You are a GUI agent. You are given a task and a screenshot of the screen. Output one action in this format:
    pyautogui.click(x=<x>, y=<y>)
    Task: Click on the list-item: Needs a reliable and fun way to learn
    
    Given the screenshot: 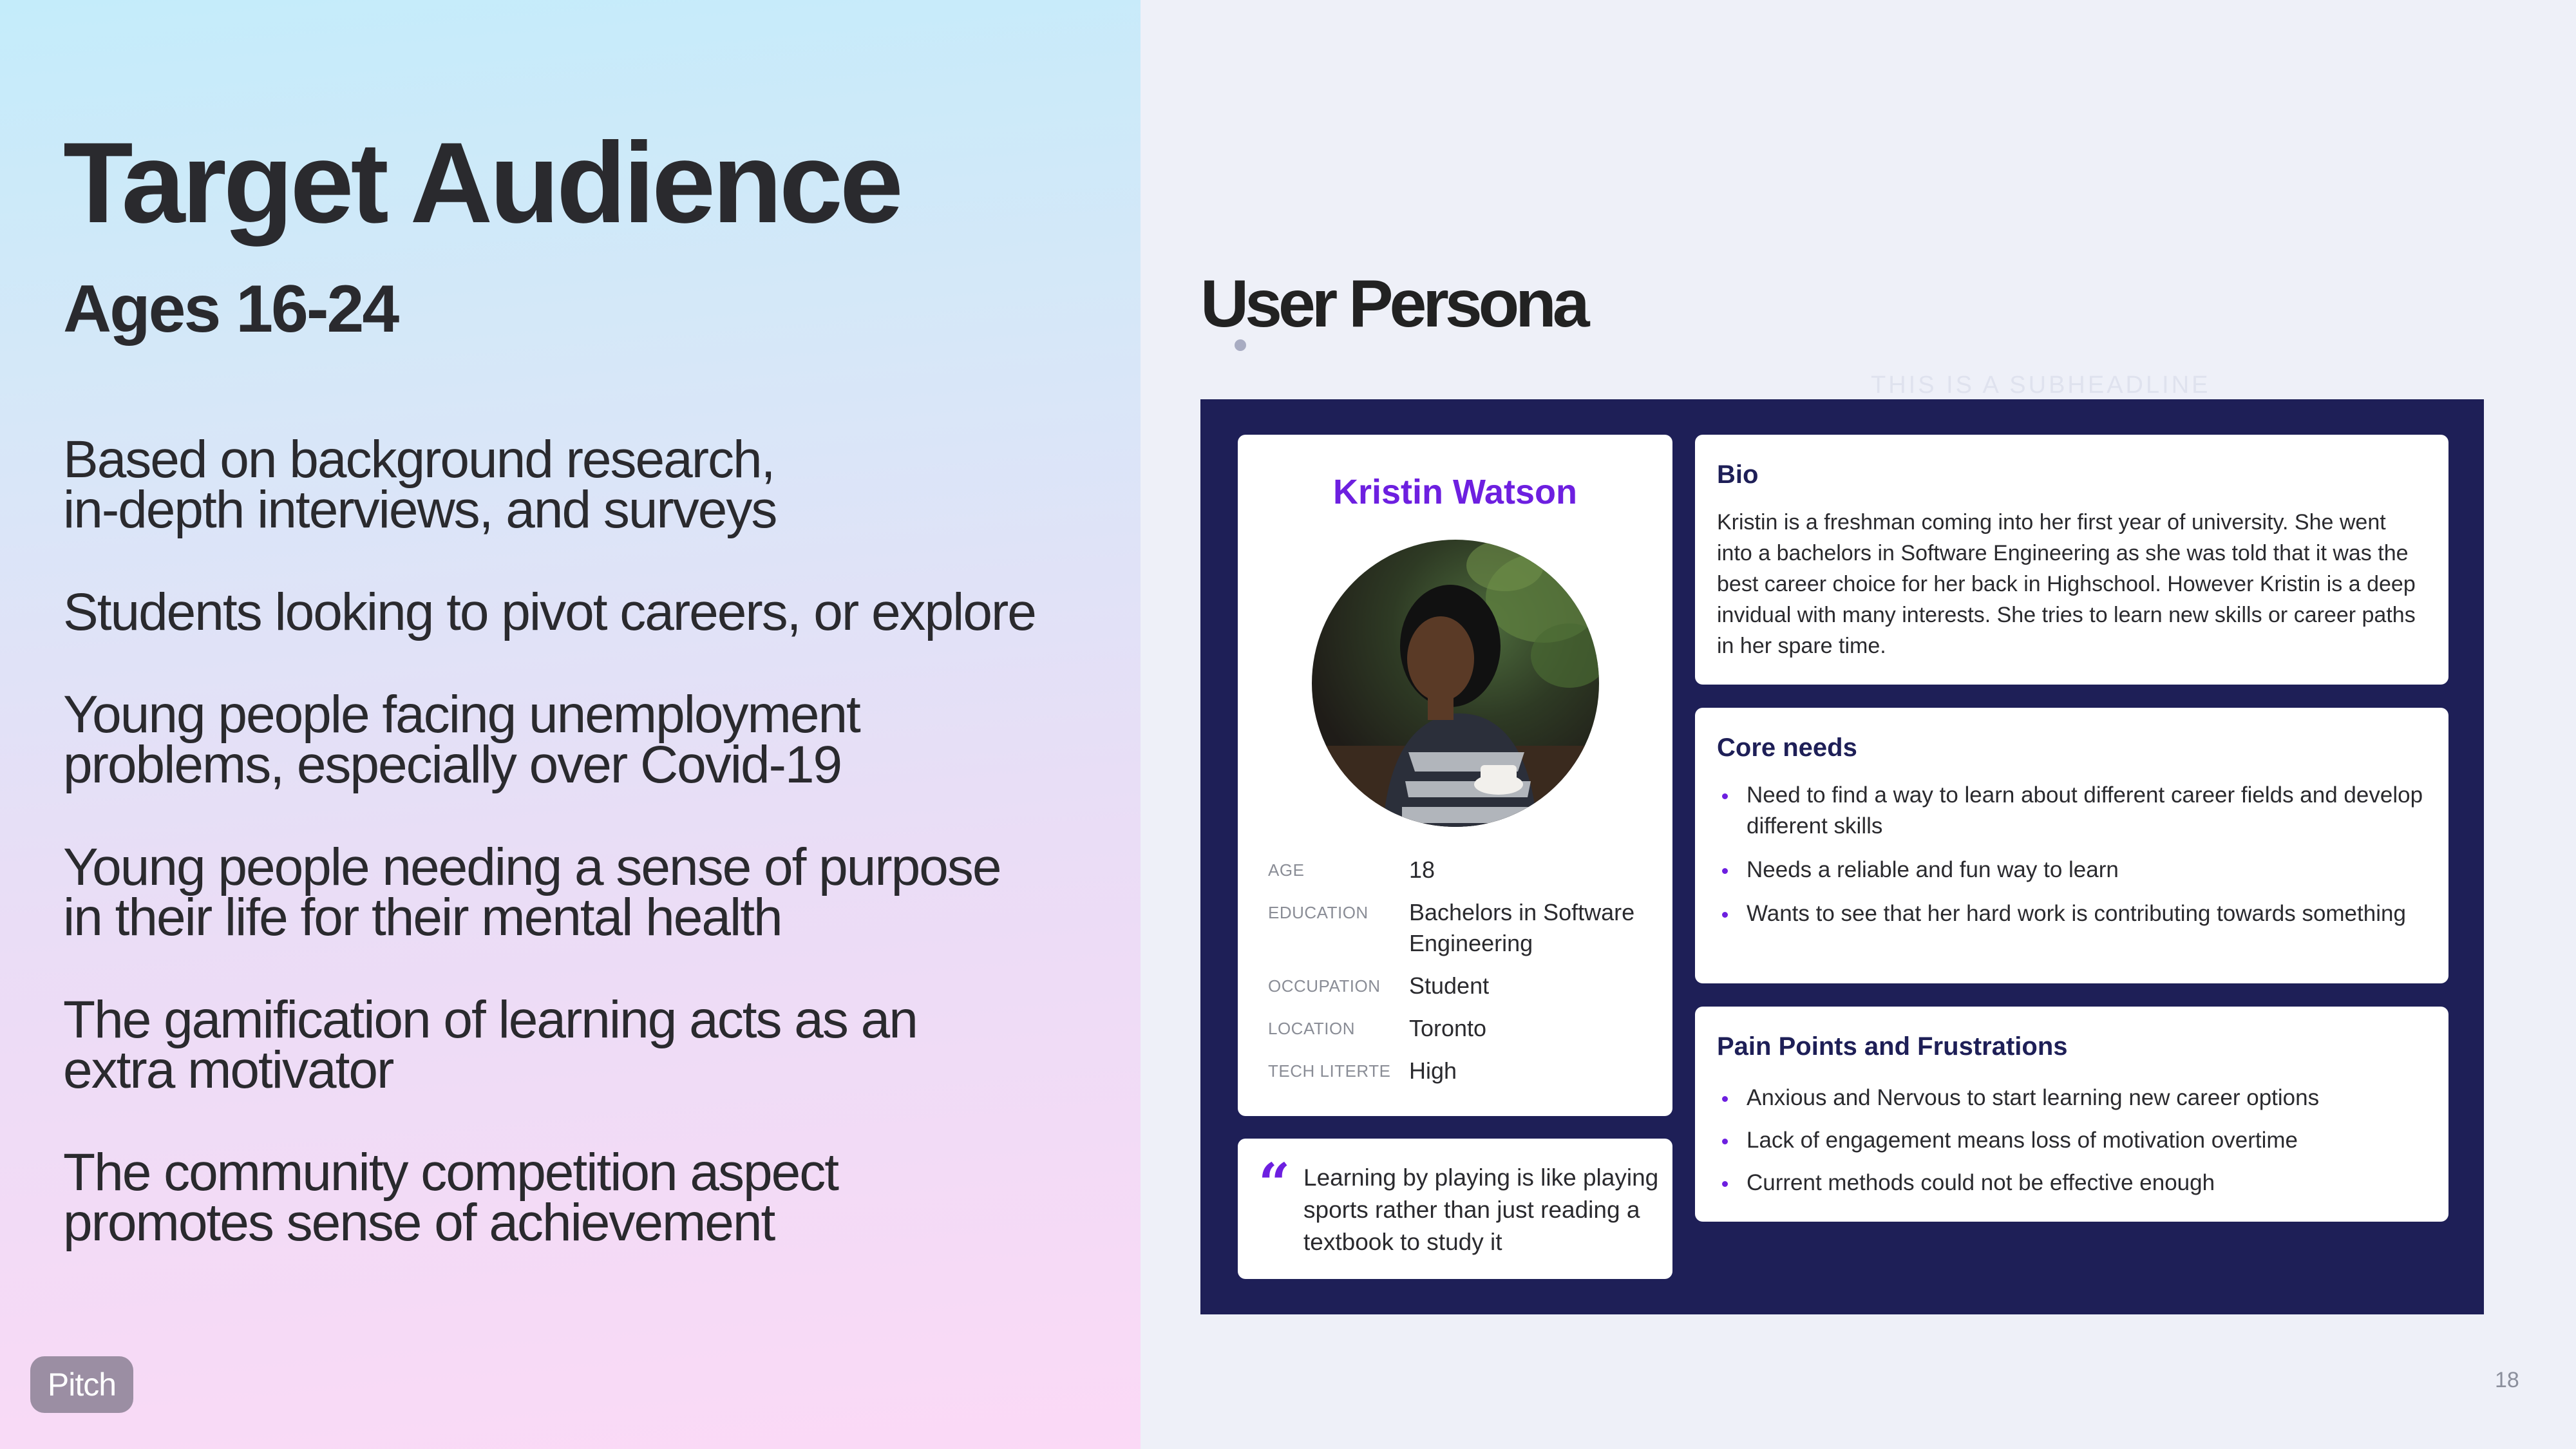 What is the action you would take?
    pyautogui.click(x=2071, y=871)
    